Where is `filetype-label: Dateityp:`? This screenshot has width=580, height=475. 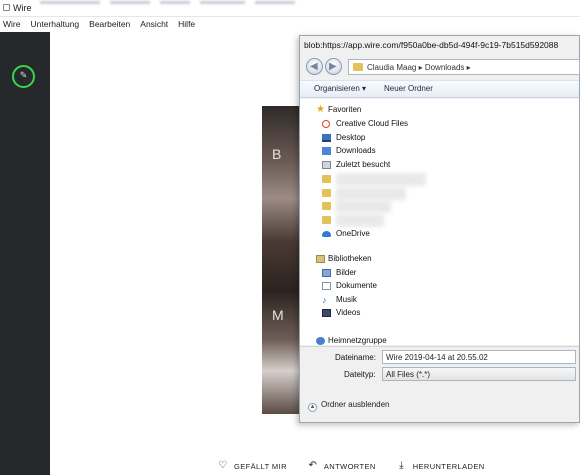 filetype-label: Dateityp: is located at coordinates (360, 374).